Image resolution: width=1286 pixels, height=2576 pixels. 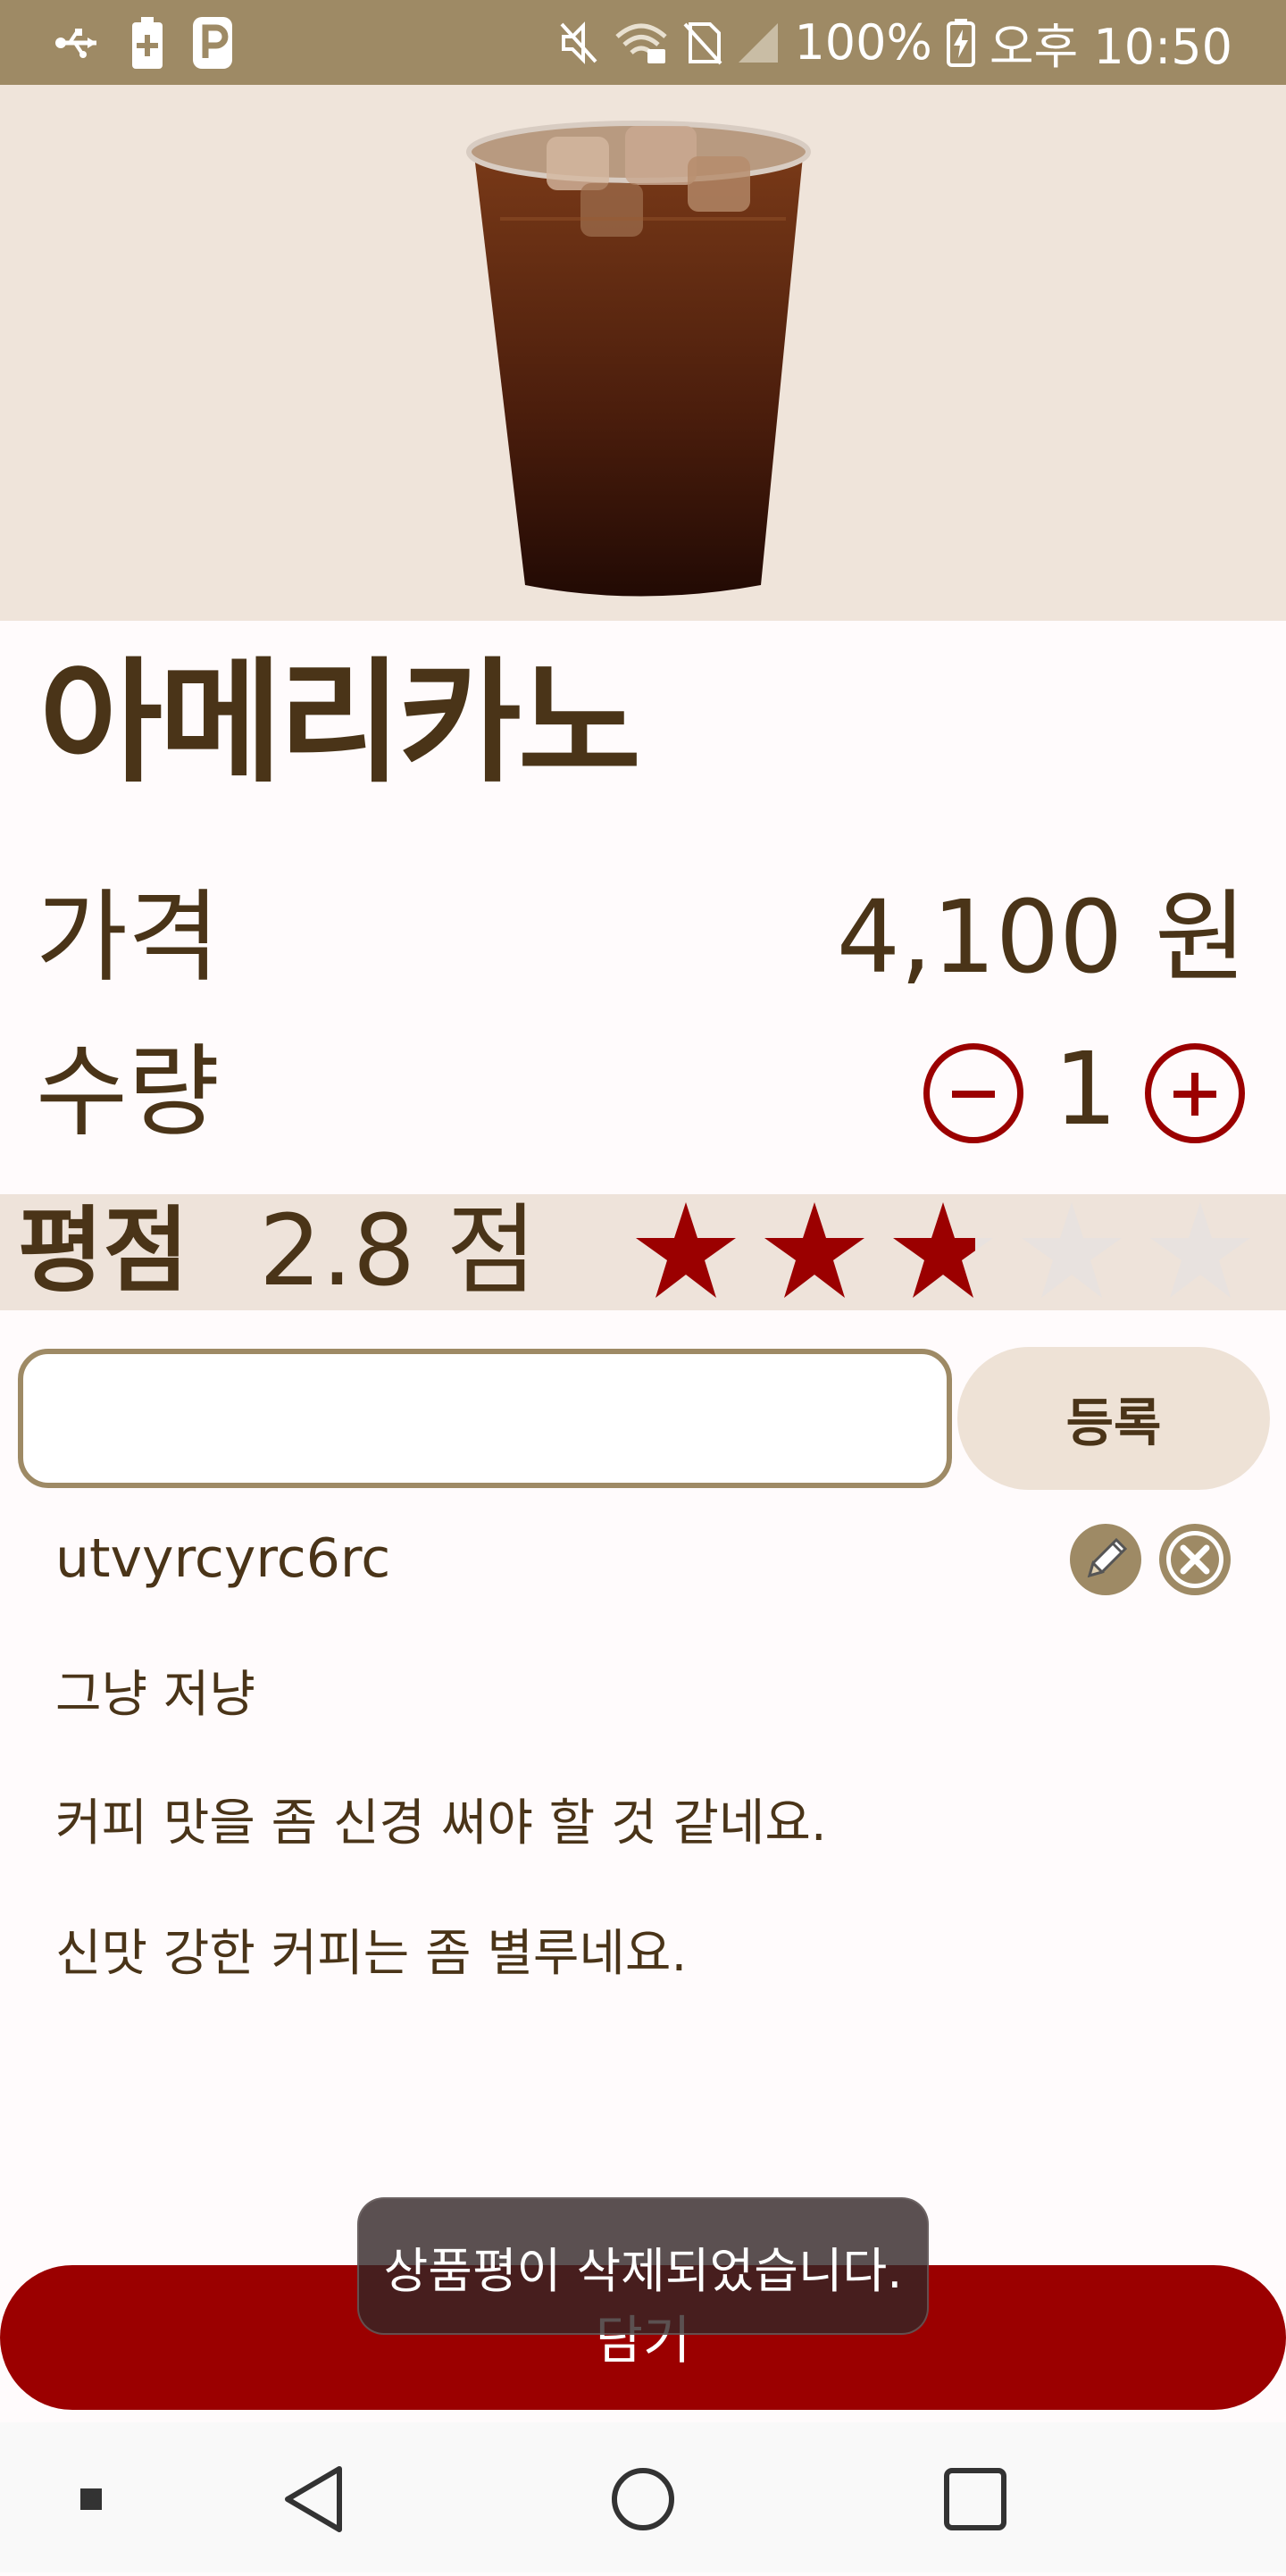 I want to click on status-bar: 100% 오후 10:50, so click(x=643, y=43).